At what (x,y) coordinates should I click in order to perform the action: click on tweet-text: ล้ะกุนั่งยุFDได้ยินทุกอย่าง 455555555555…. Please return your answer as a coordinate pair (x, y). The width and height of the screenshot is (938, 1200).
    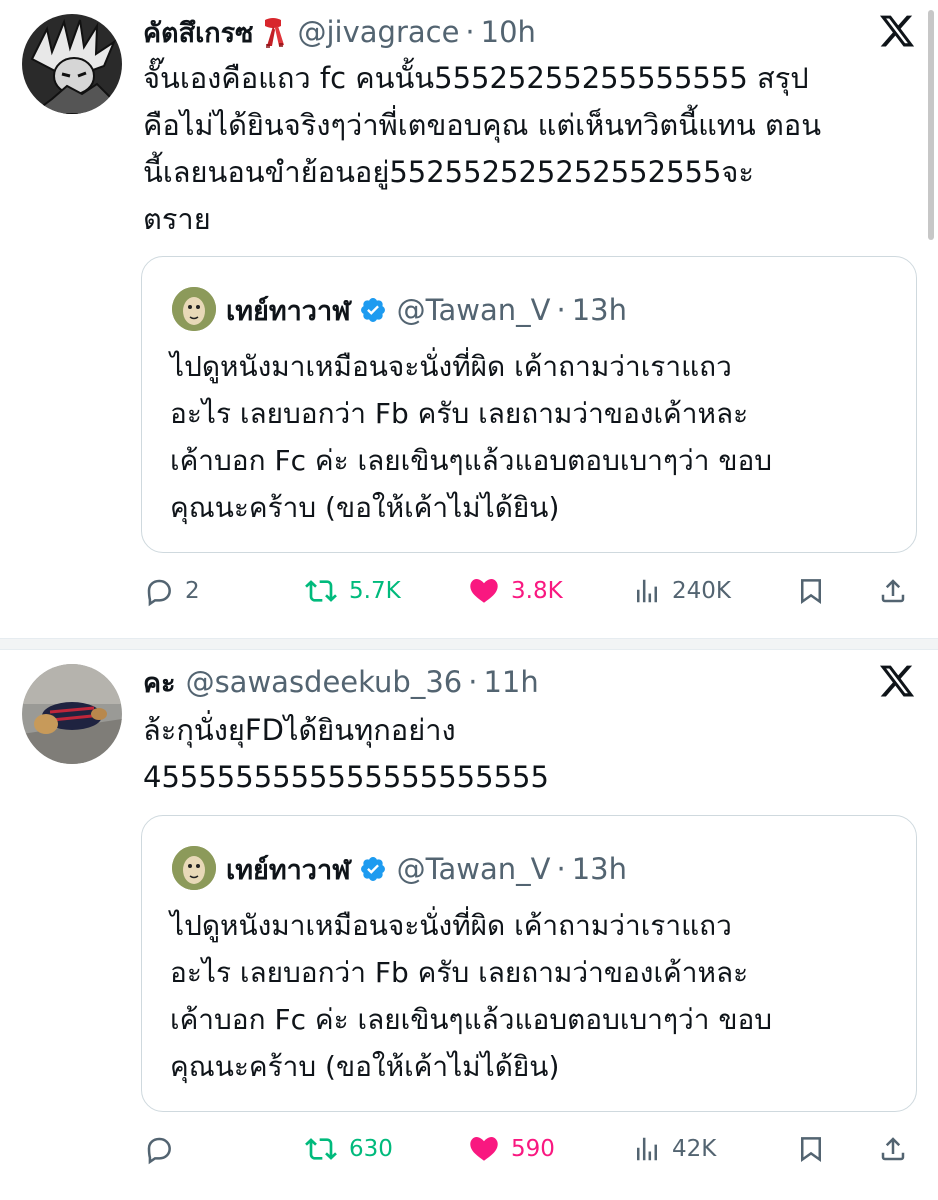
    Looking at the image, I should click on (528, 754).